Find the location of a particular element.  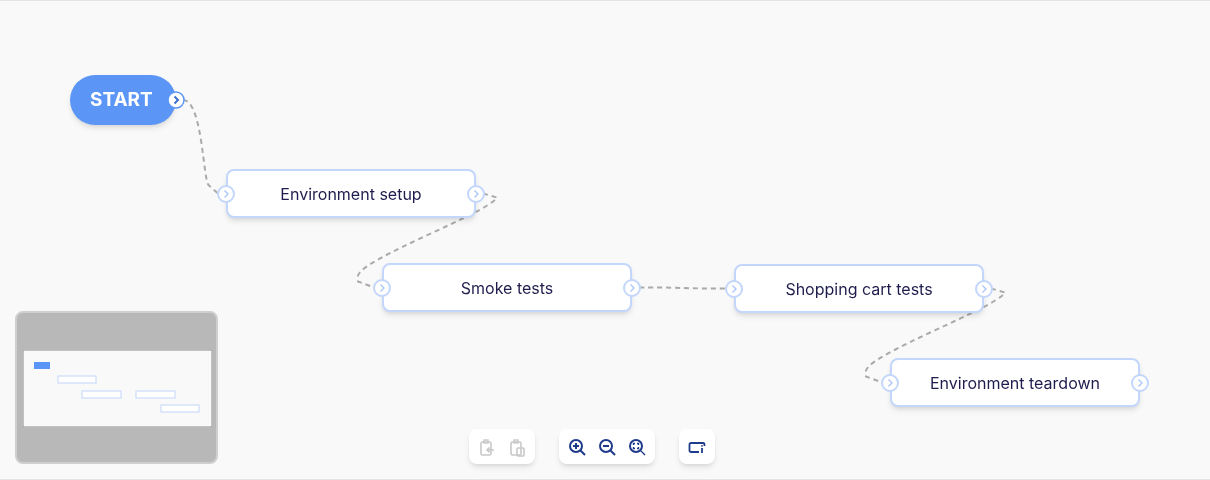

zoom-fit-icon is located at coordinates (637, 446).